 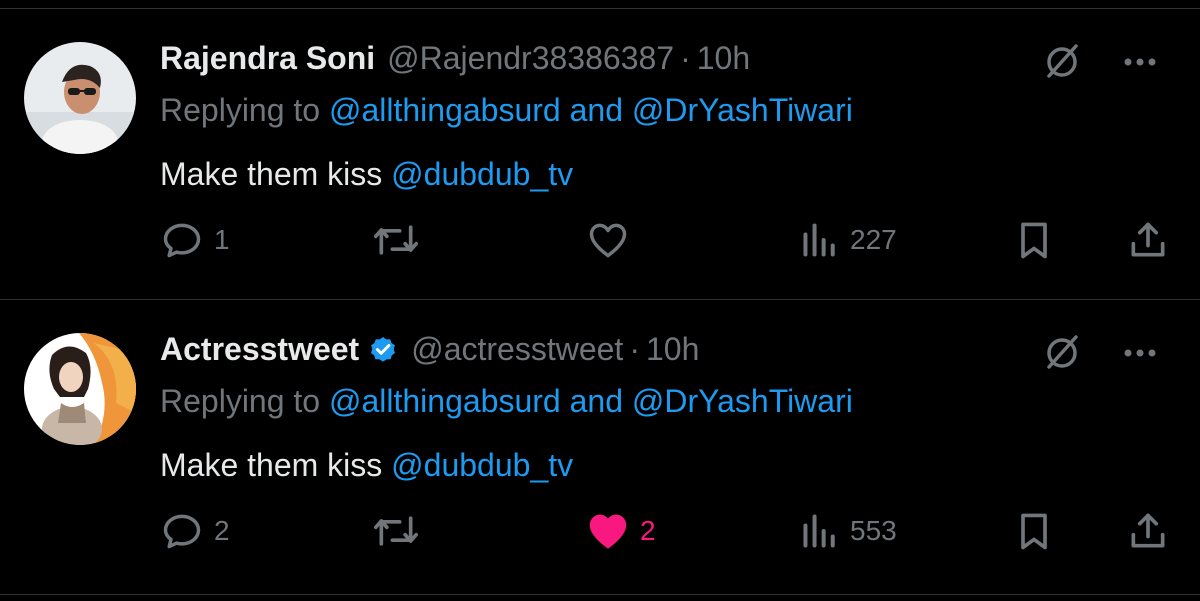 I want to click on like-count: 2, so click(x=648, y=530).